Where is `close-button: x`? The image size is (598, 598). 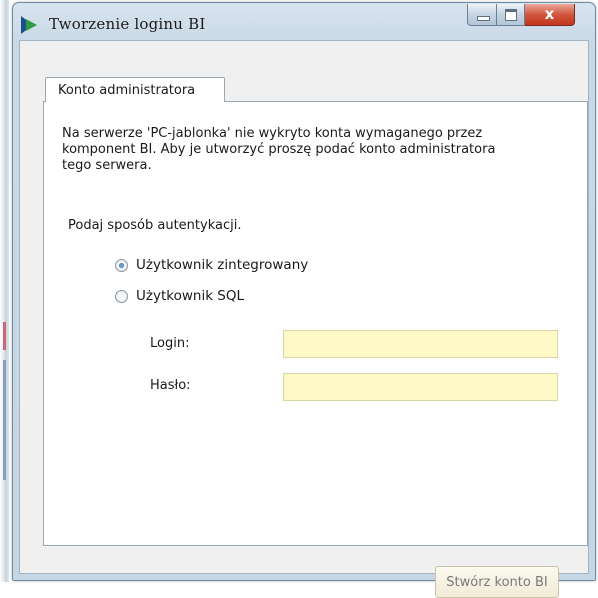
close-button: x is located at coordinates (550, 15).